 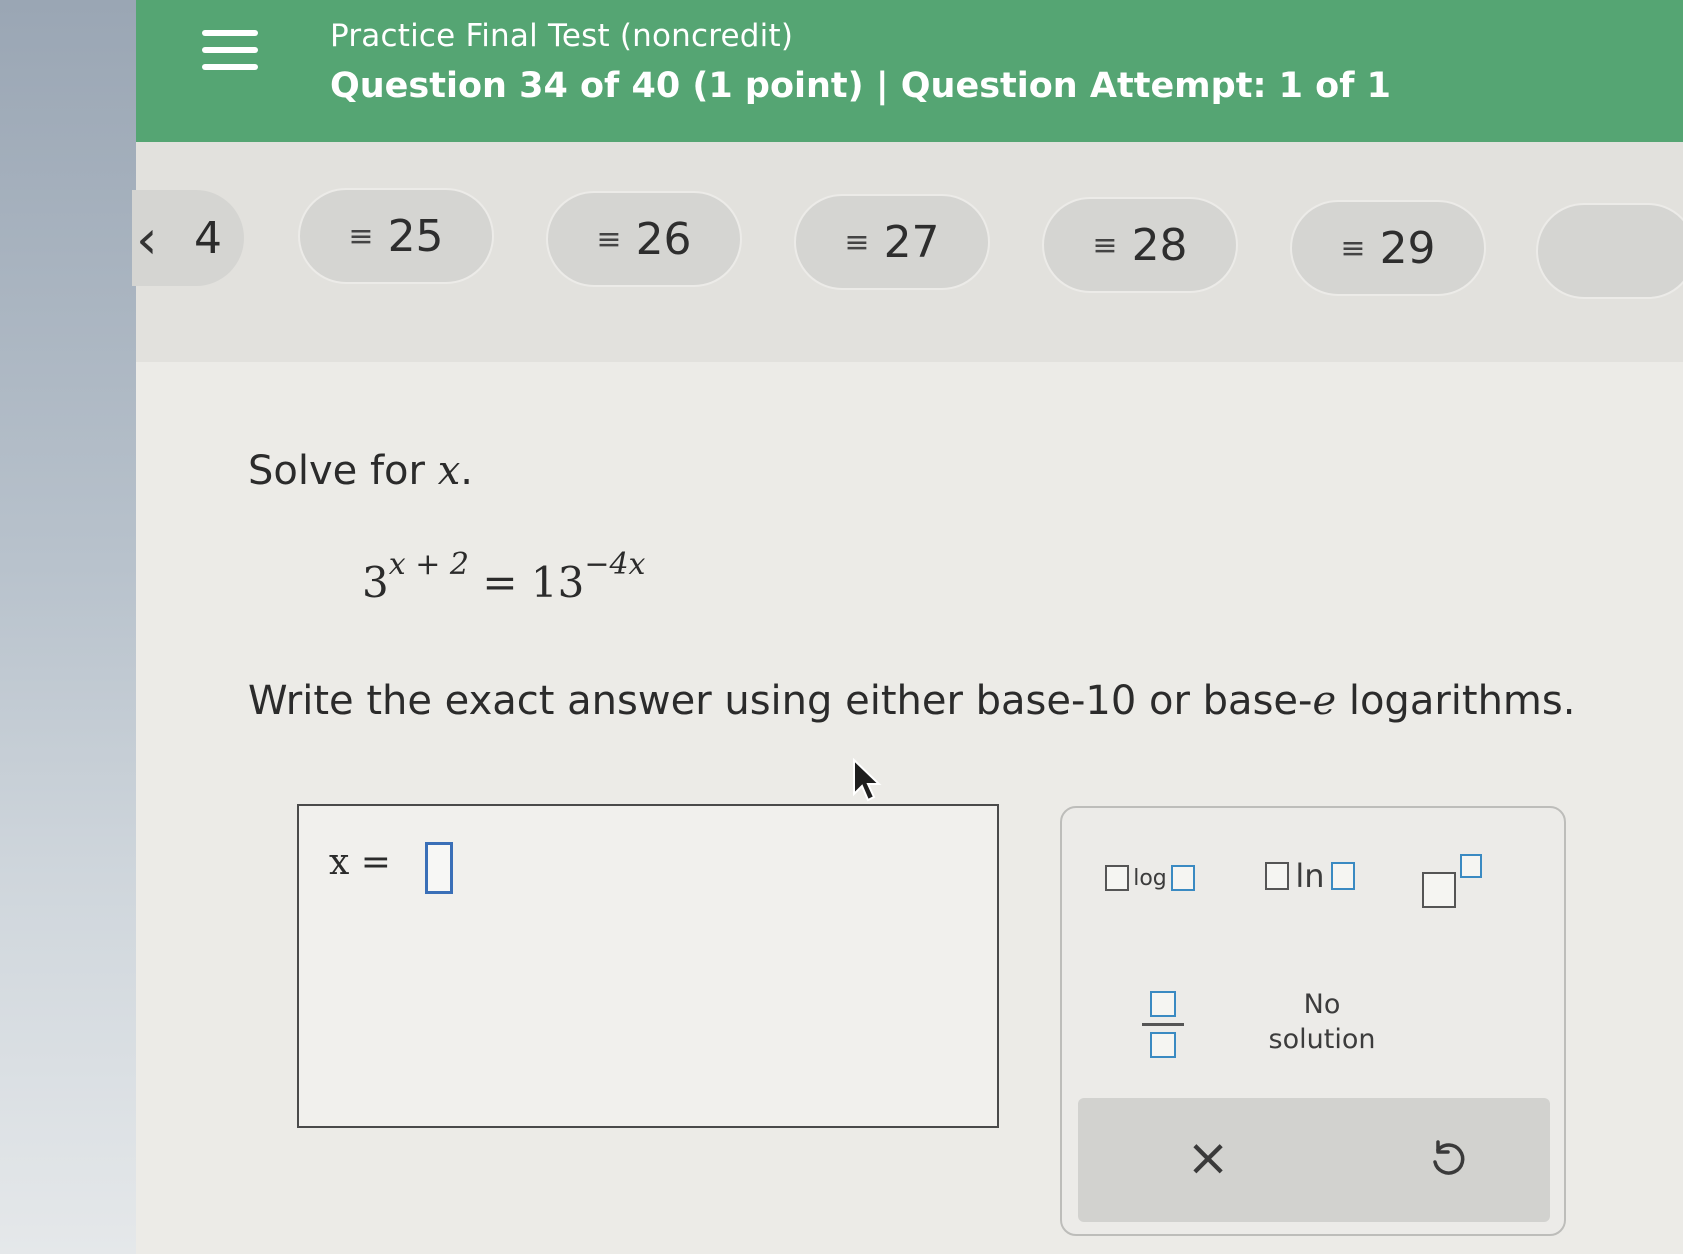 What do you see at coordinates (439, 868) in the screenshot?
I see `answer-input-slot` at bounding box center [439, 868].